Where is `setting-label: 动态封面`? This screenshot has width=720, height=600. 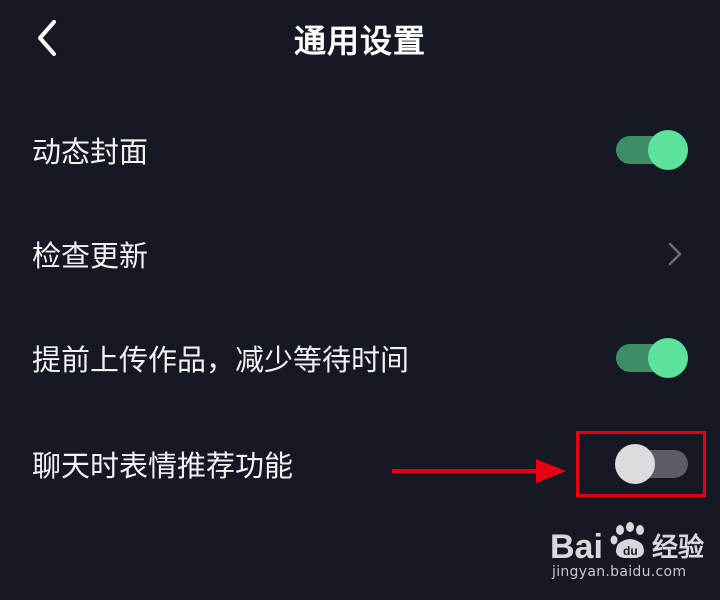 setting-label: 动态封面 is located at coordinates (90, 152).